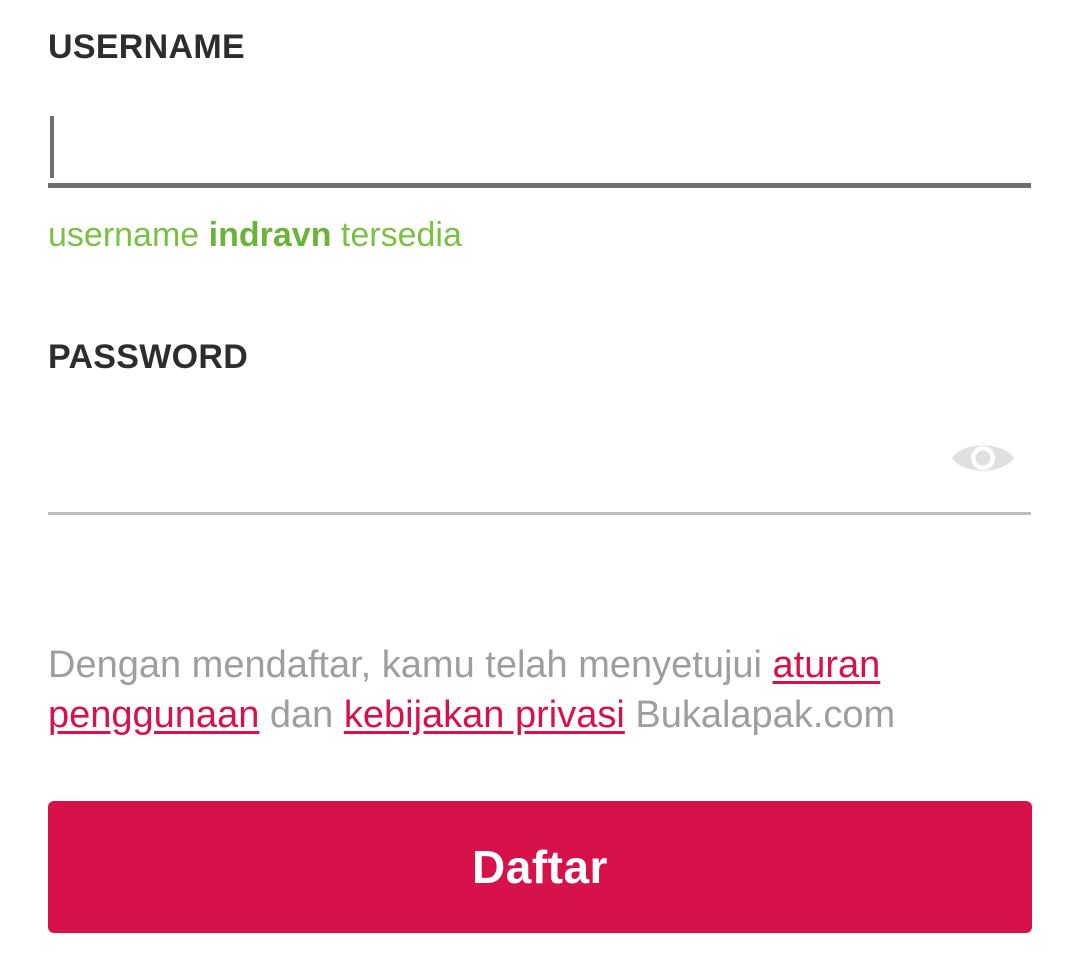 The height and width of the screenshot is (969, 1080). I want to click on username-label: USERNAME, so click(146, 47).